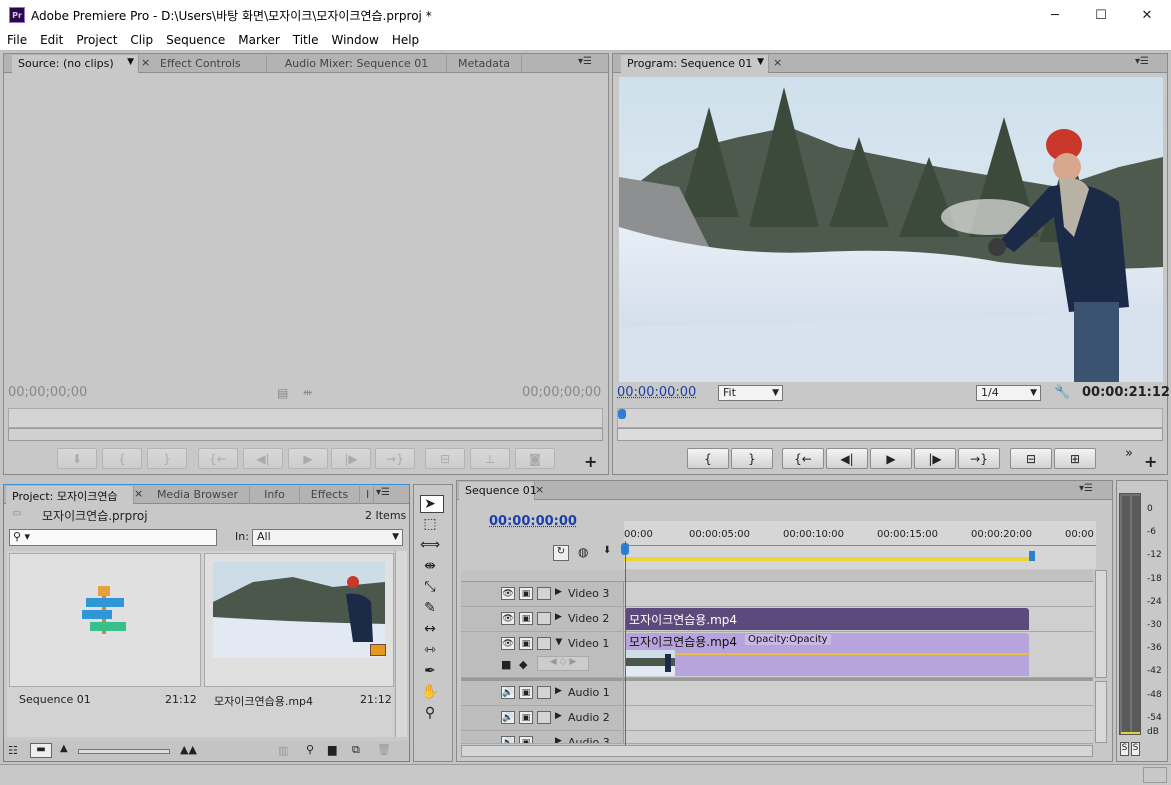  Describe the element at coordinates (1032, 556) in the screenshot. I see `work-area-end-handle` at that location.